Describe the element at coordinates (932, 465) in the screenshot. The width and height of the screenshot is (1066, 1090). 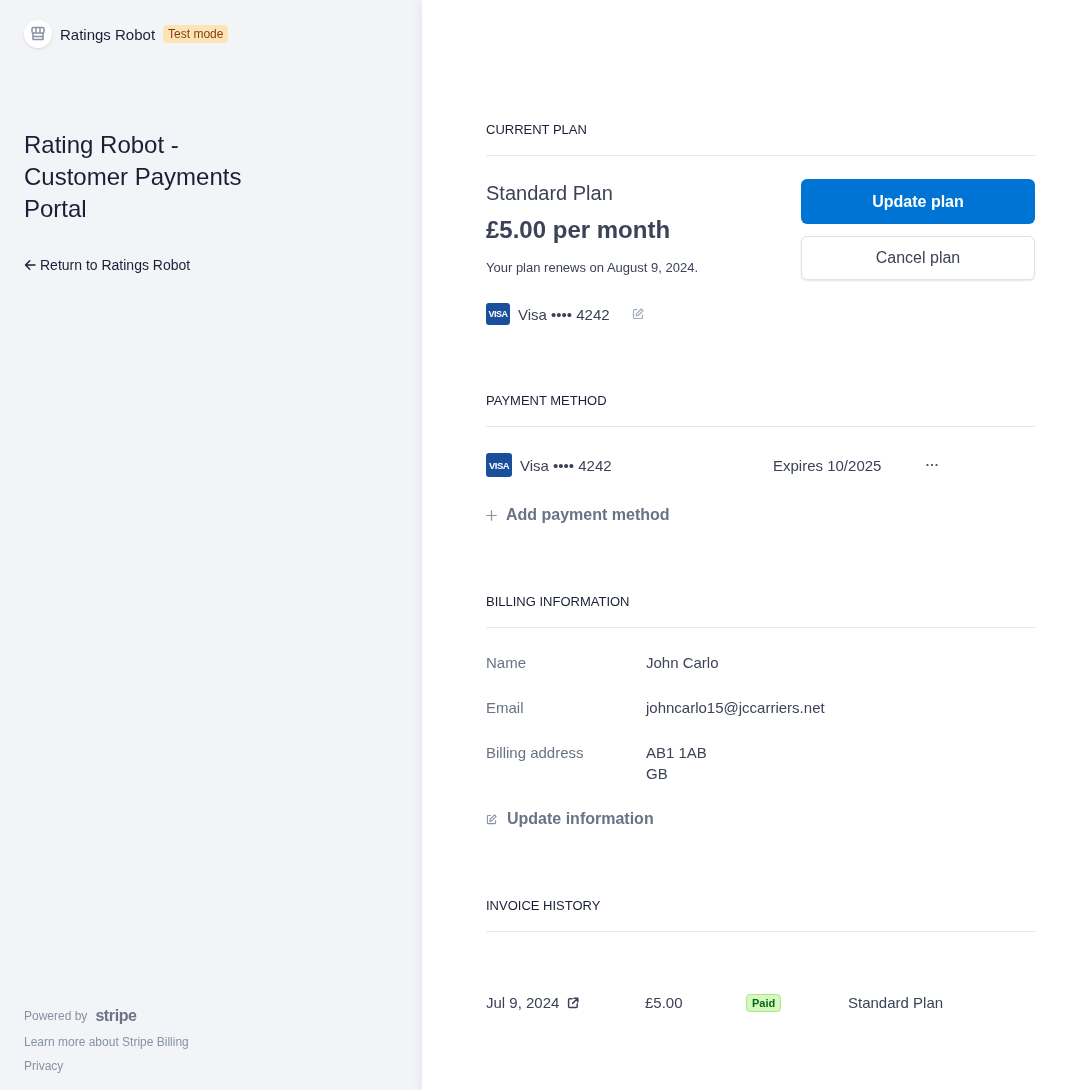
I see `more-icon` at that location.